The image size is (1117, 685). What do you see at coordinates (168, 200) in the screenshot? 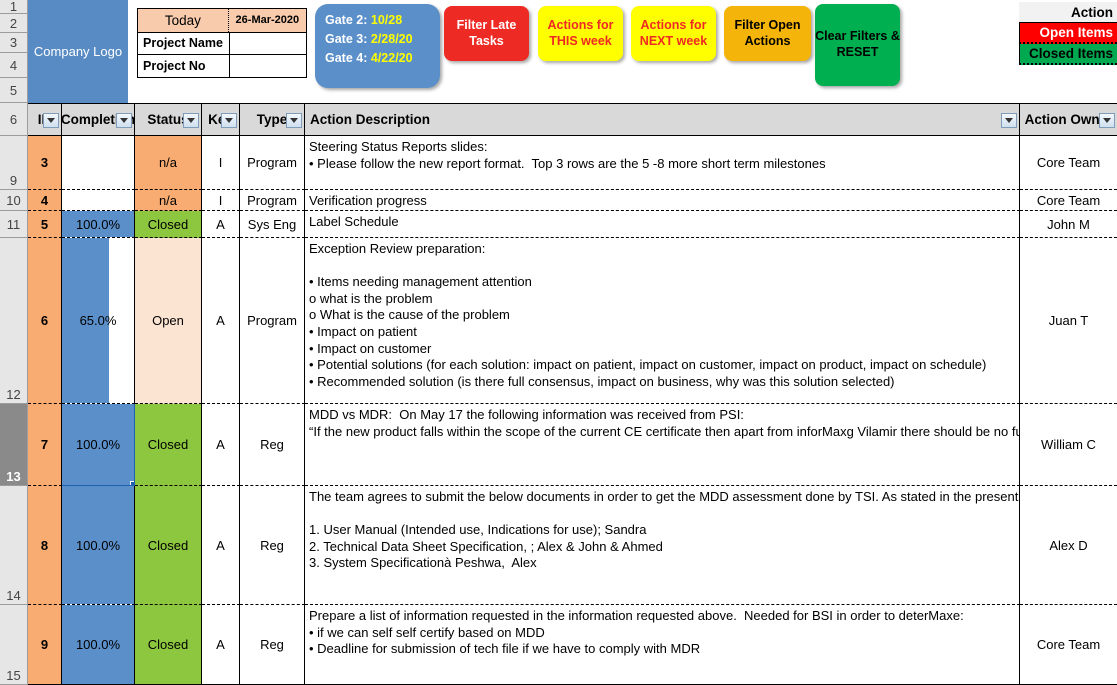
I see `cell-status-row-10: n/a` at bounding box center [168, 200].